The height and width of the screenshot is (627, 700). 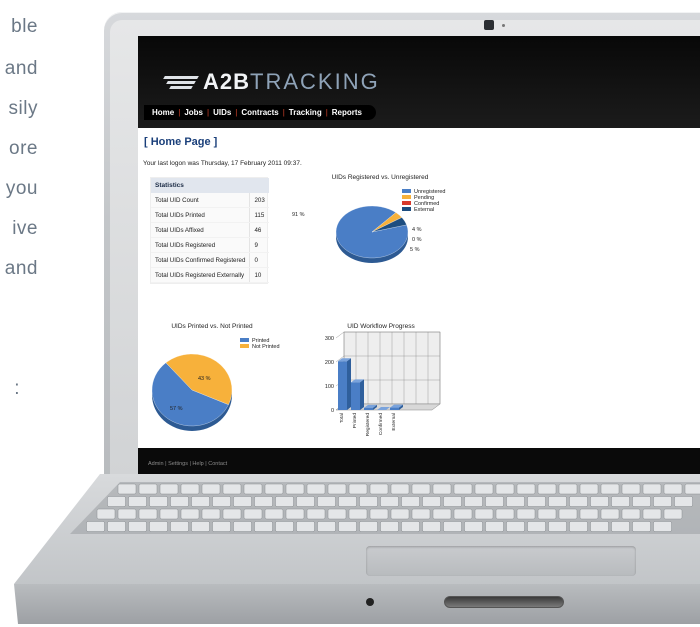 I want to click on app-logo: A2B TRACKING, so click(x=271, y=82).